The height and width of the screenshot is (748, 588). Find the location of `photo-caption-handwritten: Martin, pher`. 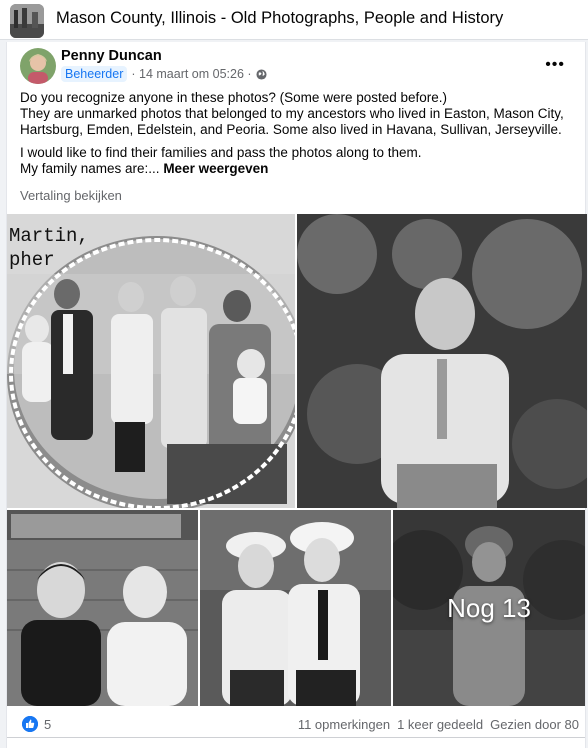

photo-caption-handwritten: Martin, pher is located at coordinates (49, 248).